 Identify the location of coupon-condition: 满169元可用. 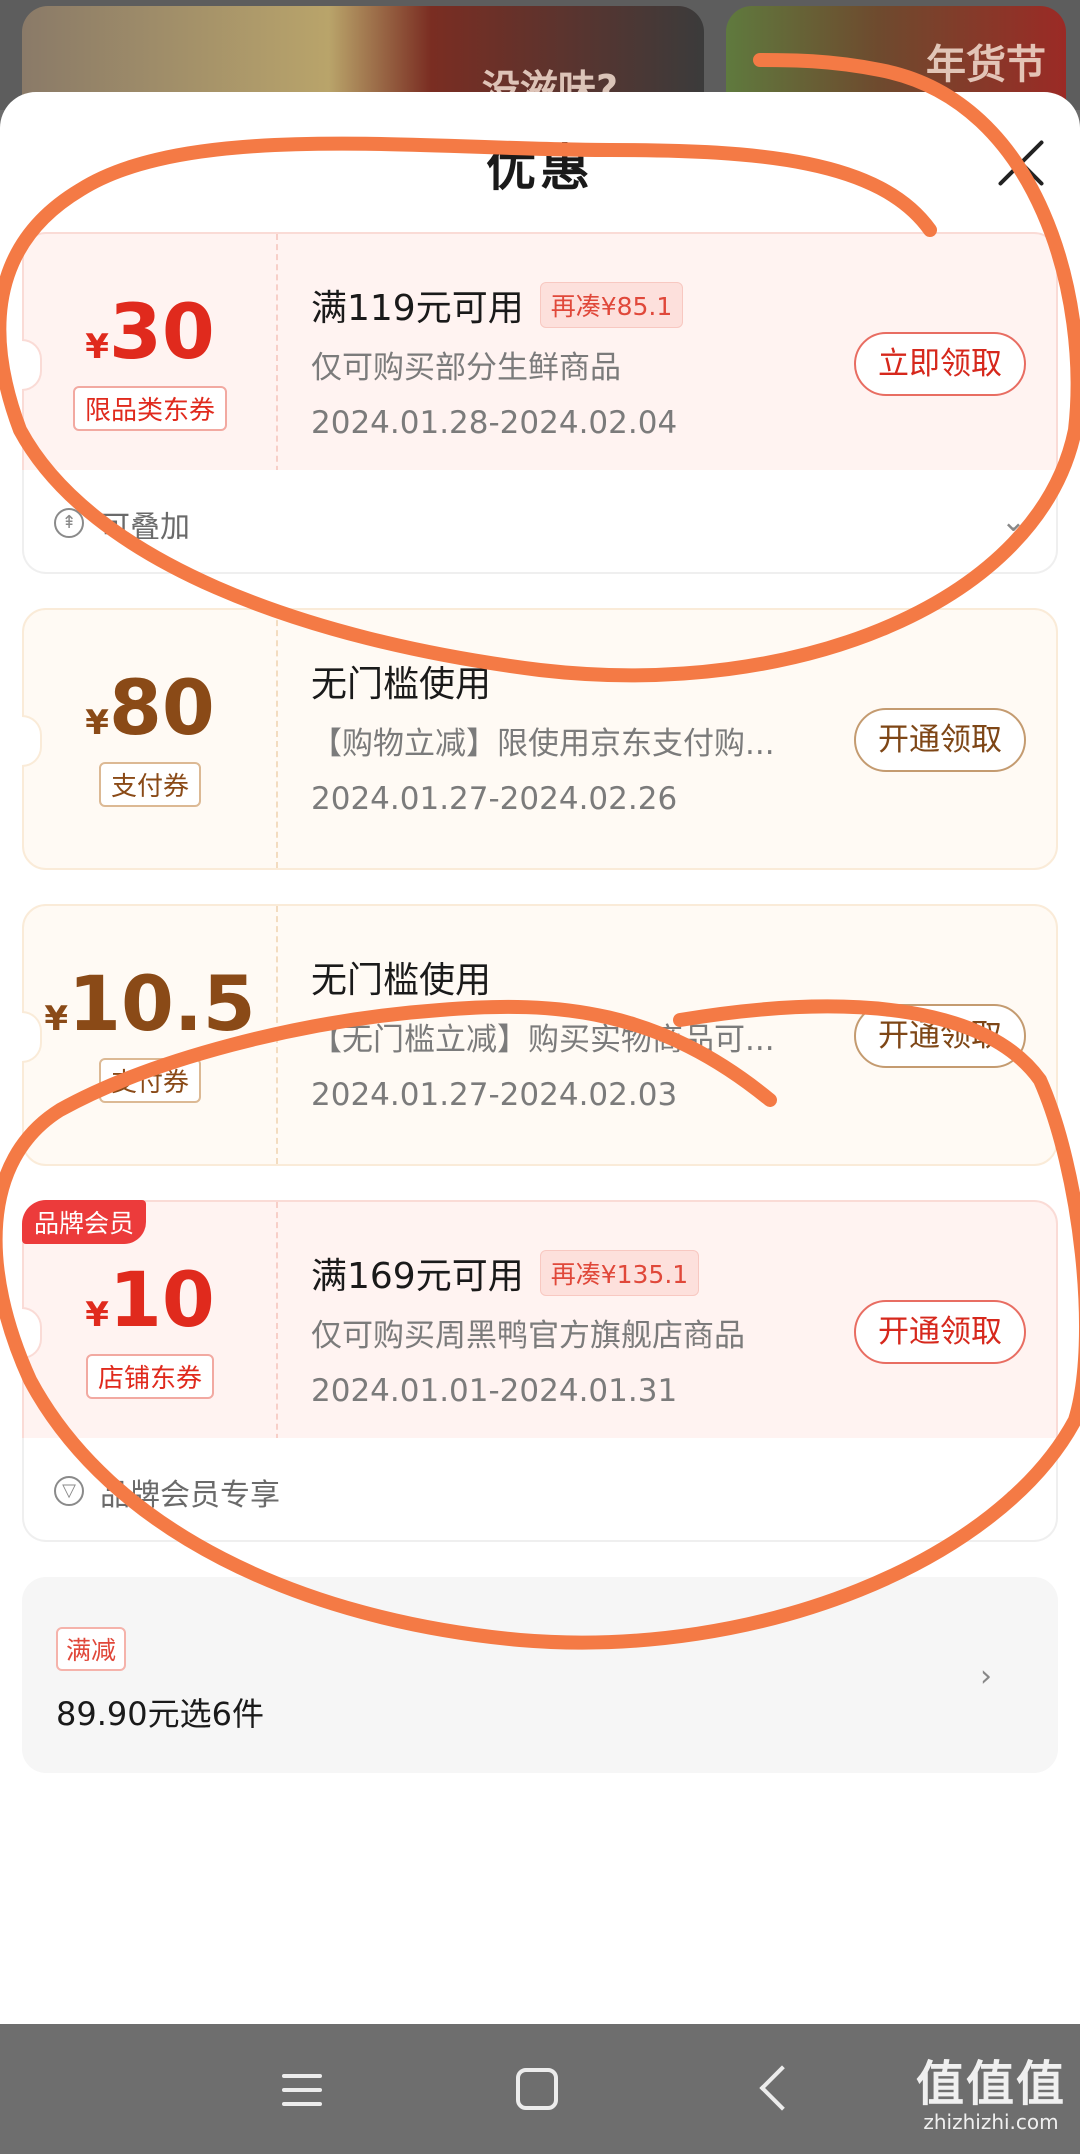
(417, 1276).